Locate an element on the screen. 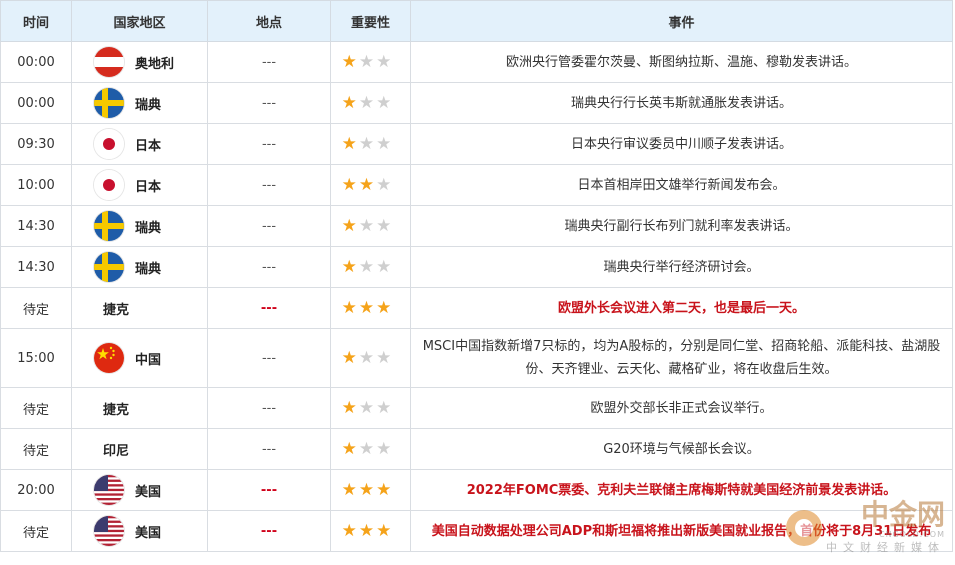 The image size is (955, 565). row-event: G20环境与气候部长会议。 is located at coordinates (681, 449).